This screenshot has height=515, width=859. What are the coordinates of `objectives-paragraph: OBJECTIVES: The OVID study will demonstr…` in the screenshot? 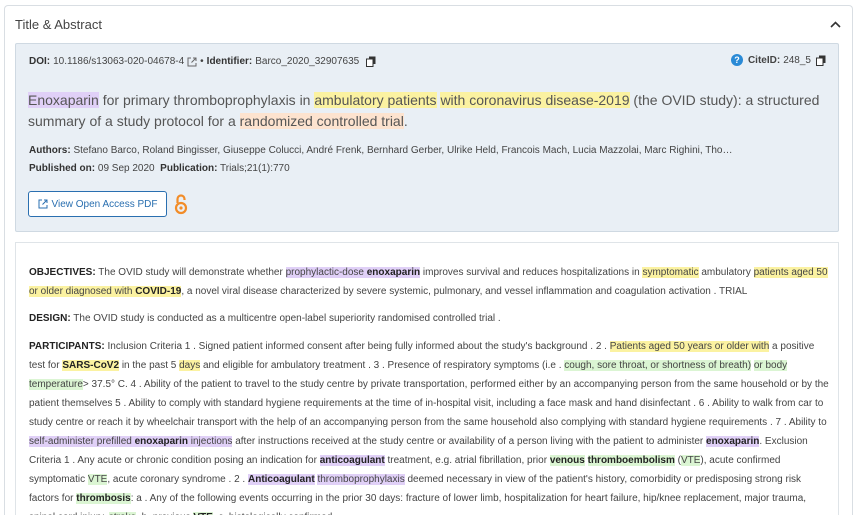 It's located at (429, 282).